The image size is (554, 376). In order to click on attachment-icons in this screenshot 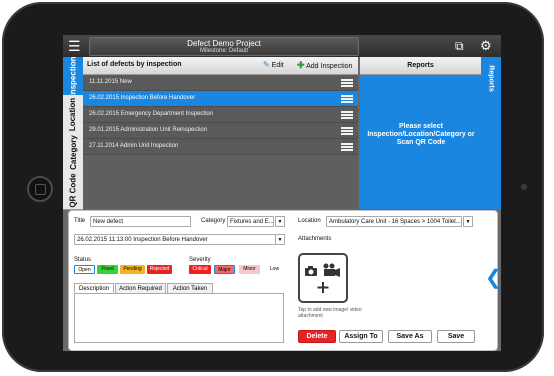, I will do `click(322, 278)`.